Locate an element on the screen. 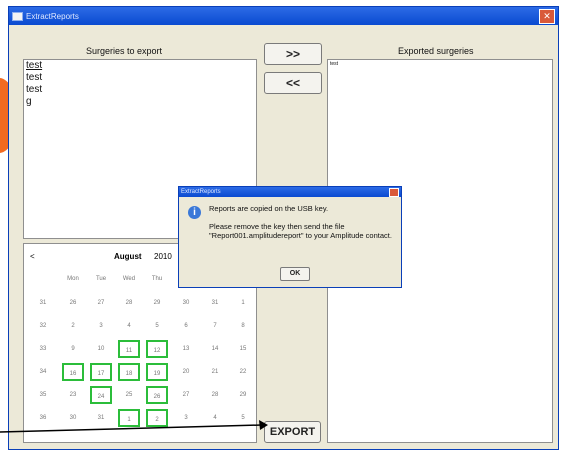 The image size is (565, 453). dialog-title: ExtractReports is located at coordinates (201, 192).